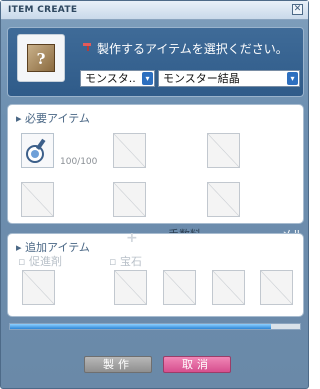  I want to click on required-items-title: ▸ 必要アイテム, so click(53, 118).